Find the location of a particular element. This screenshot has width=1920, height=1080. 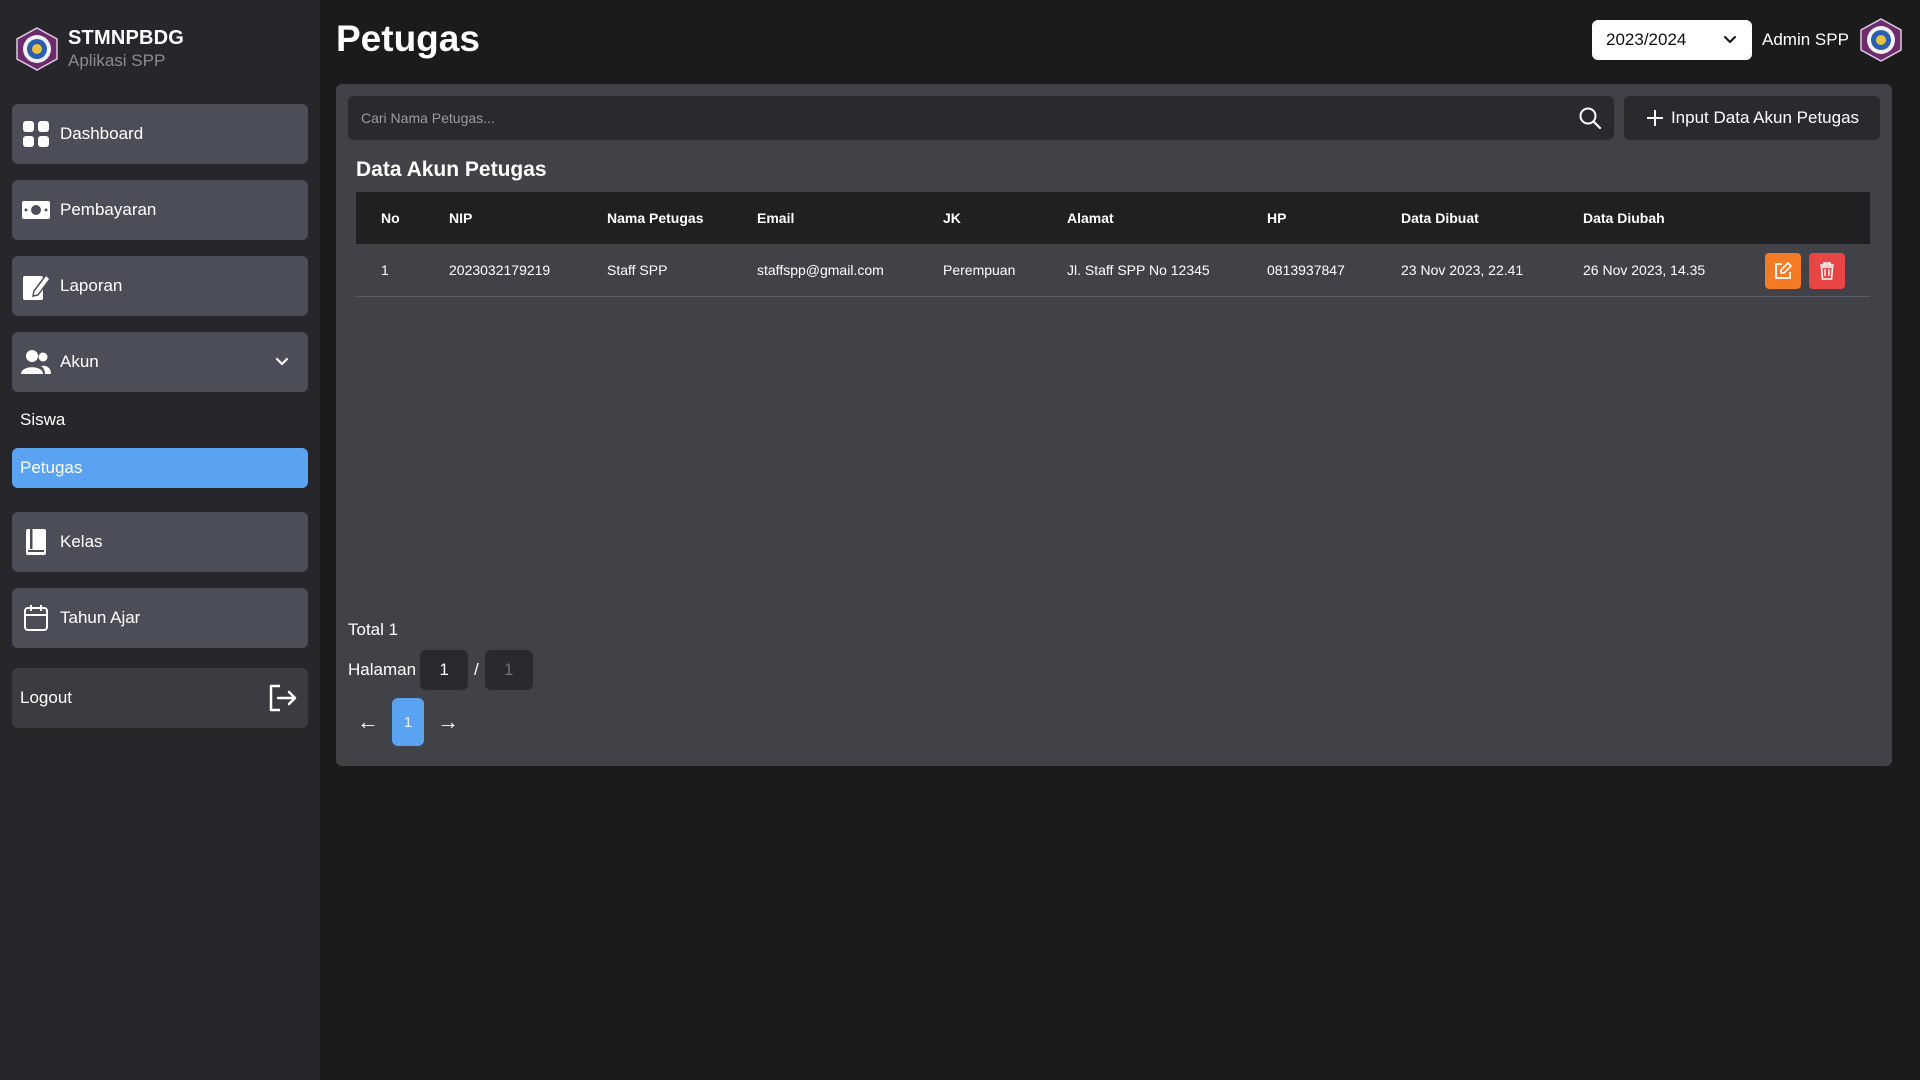

calendar-icon is located at coordinates (36, 618).